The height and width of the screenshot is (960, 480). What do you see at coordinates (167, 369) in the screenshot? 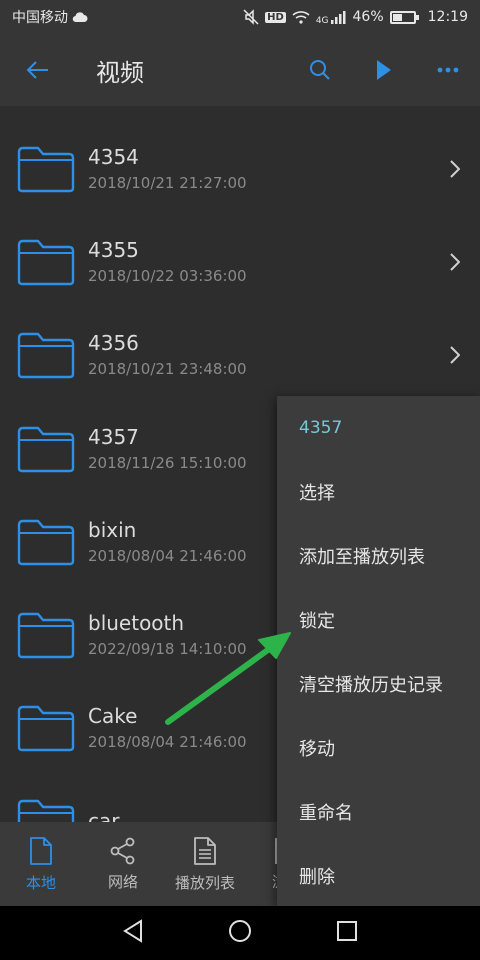
I see `folder-date: 2018/10/21 23:48:00` at bounding box center [167, 369].